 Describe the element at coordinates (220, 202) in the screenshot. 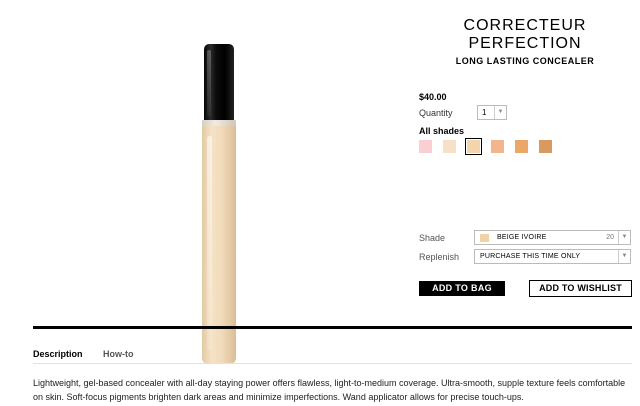

I see `product-image` at that location.